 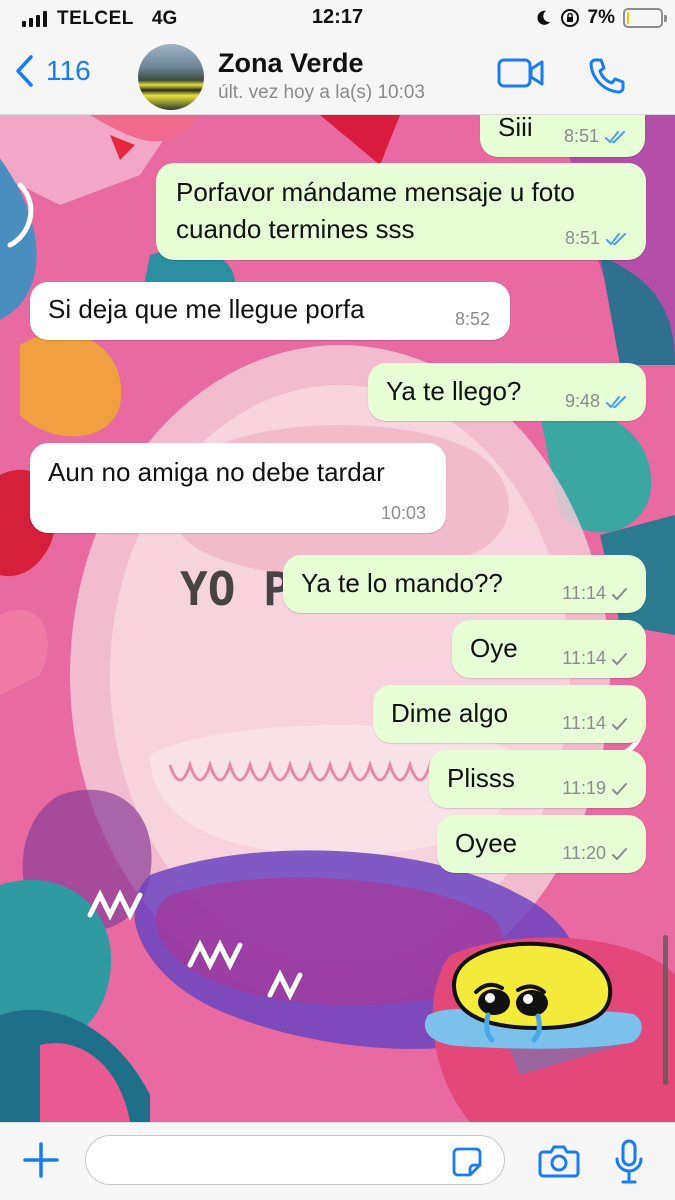 What do you see at coordinates (238, 488) in the screenshot?
I see `message-bubble-incoming: Aun no amiga no debe tardar 10:03` at bounding box center [238, 488].